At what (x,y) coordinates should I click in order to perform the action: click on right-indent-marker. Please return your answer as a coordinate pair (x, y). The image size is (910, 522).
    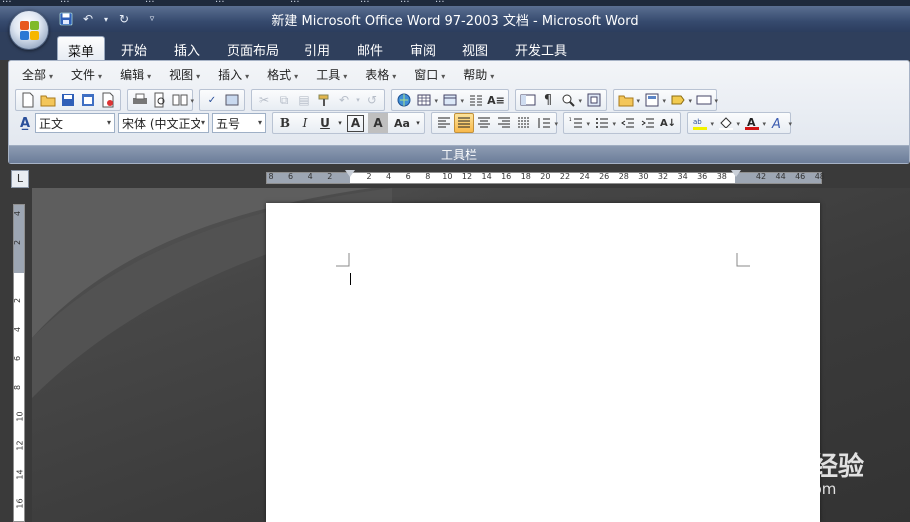
    Looking at the image, I should click on (736, 173).